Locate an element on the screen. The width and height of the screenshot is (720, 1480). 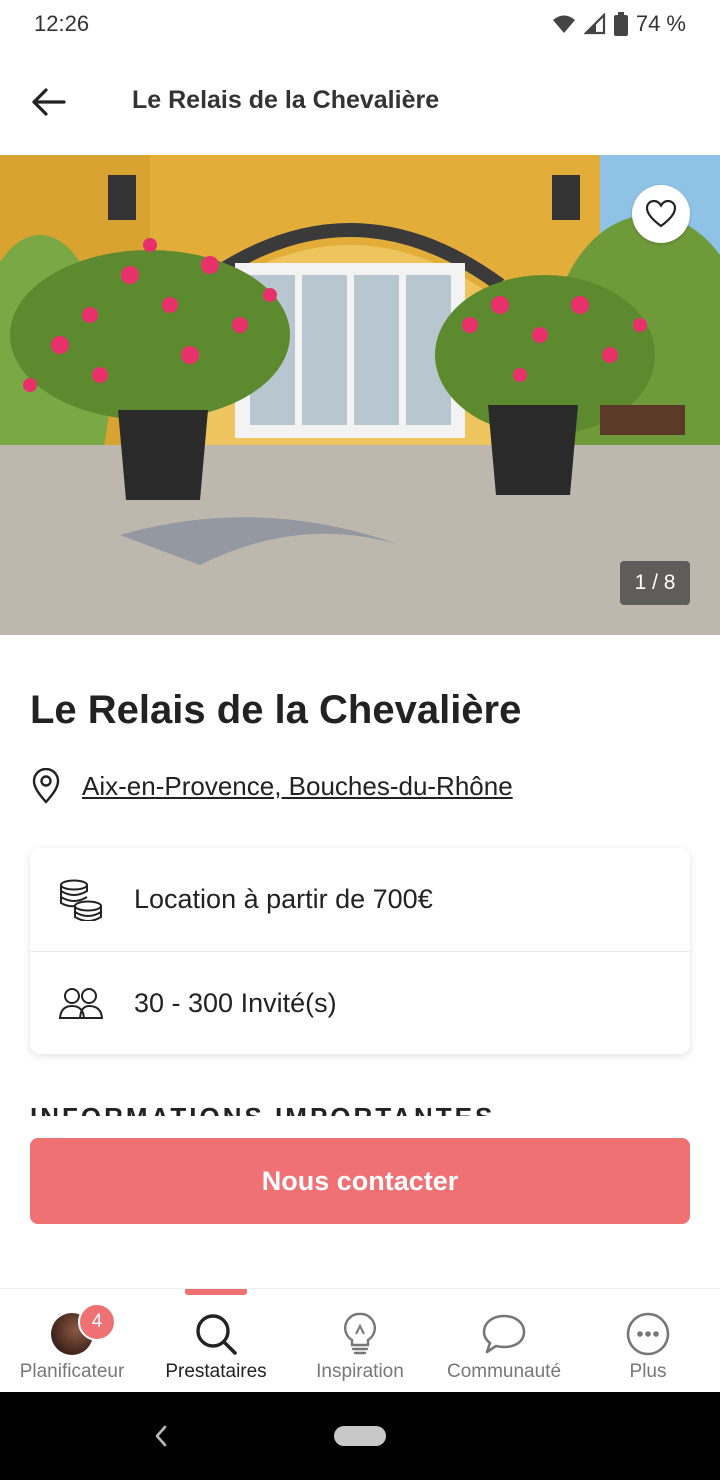
system-navigation-bar is located at coordinates (360, 1436).